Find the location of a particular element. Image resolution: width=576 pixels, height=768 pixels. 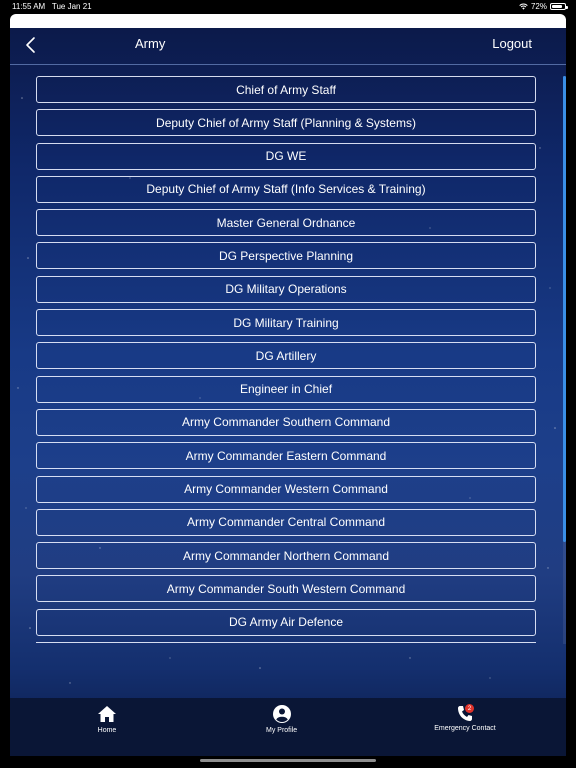

tab-home: Home is located at coordinates (107, 719).